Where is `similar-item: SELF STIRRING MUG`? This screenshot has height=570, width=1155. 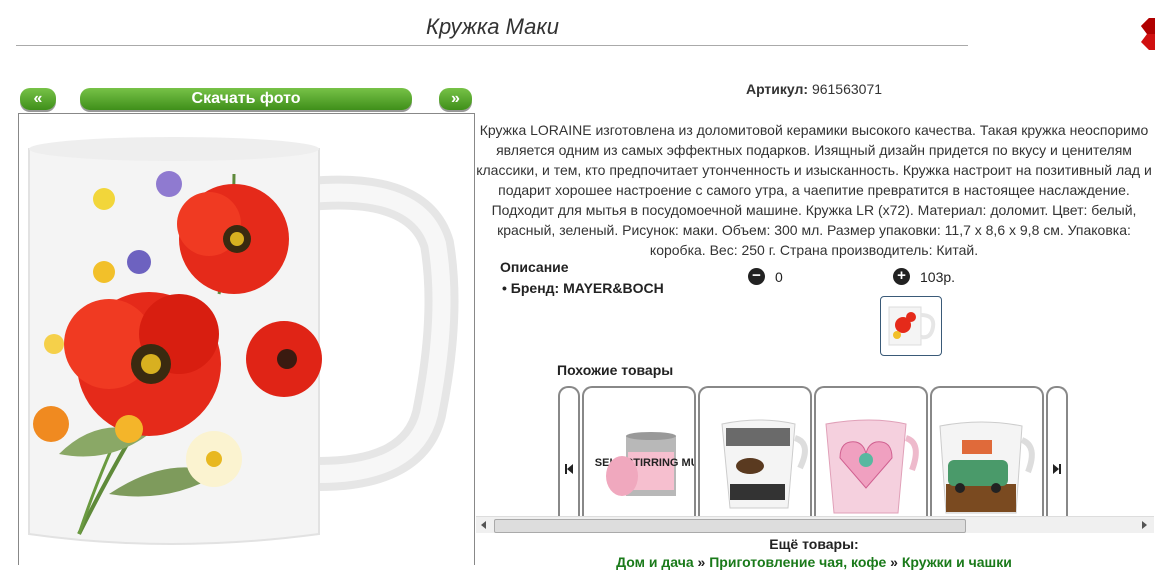
similar-item: SELF STIRRING MUG is located at coordinates (639, 452).